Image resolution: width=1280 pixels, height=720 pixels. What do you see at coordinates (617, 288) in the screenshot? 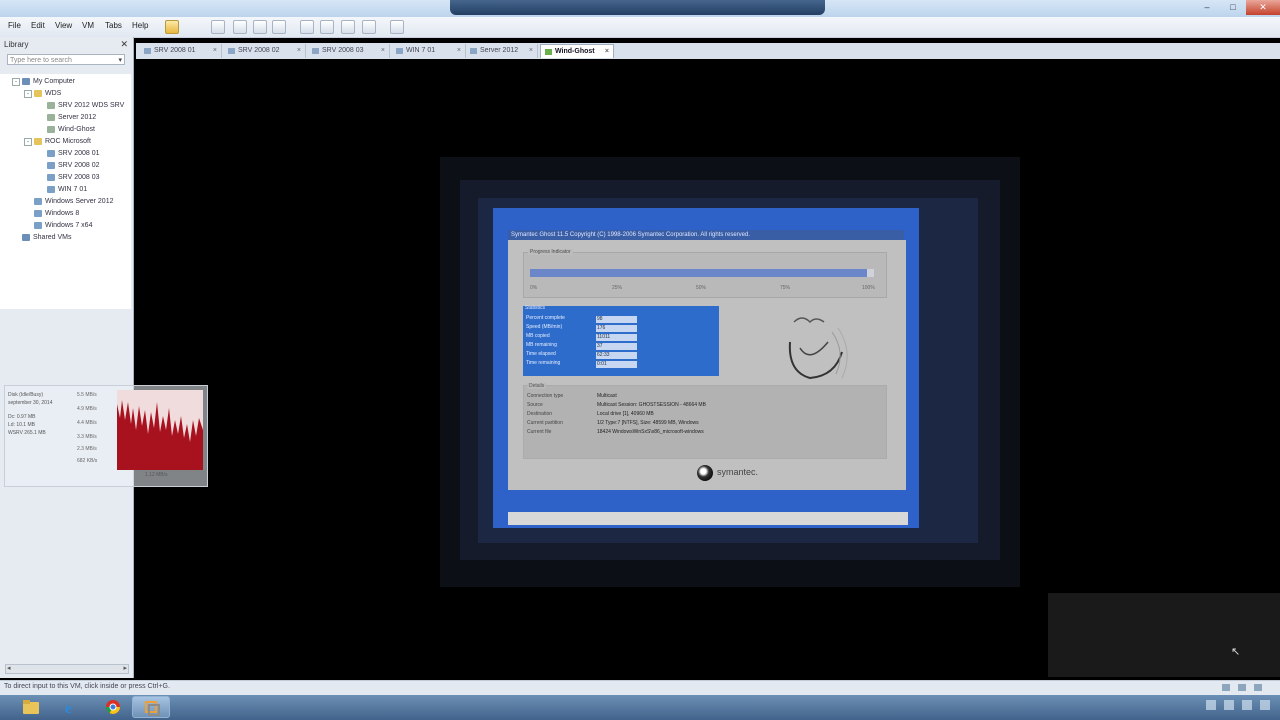
I see `progress-tick: 25%` at bounding box center [617, 288].